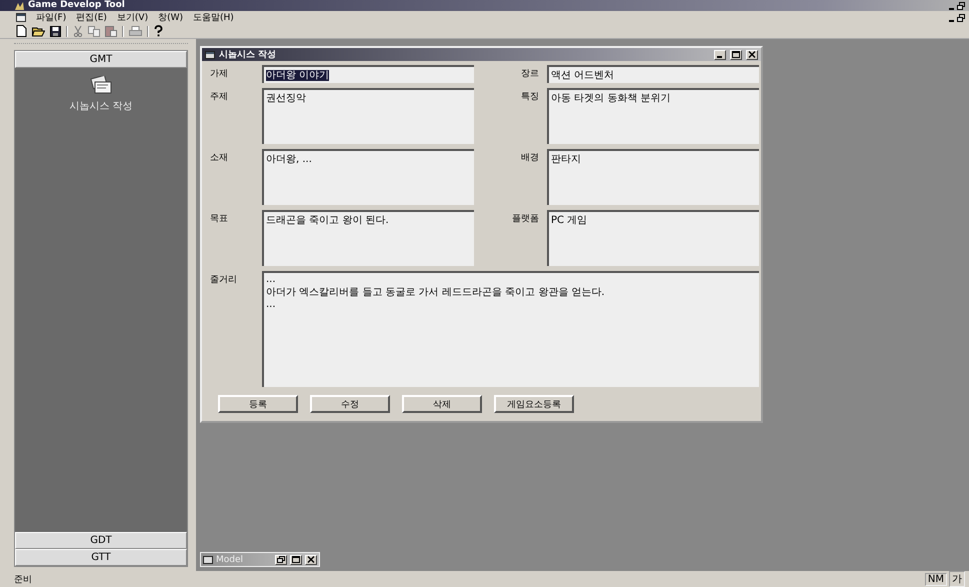 The image size is (969, 587). I want to click on restore-button, so click(281, 559).